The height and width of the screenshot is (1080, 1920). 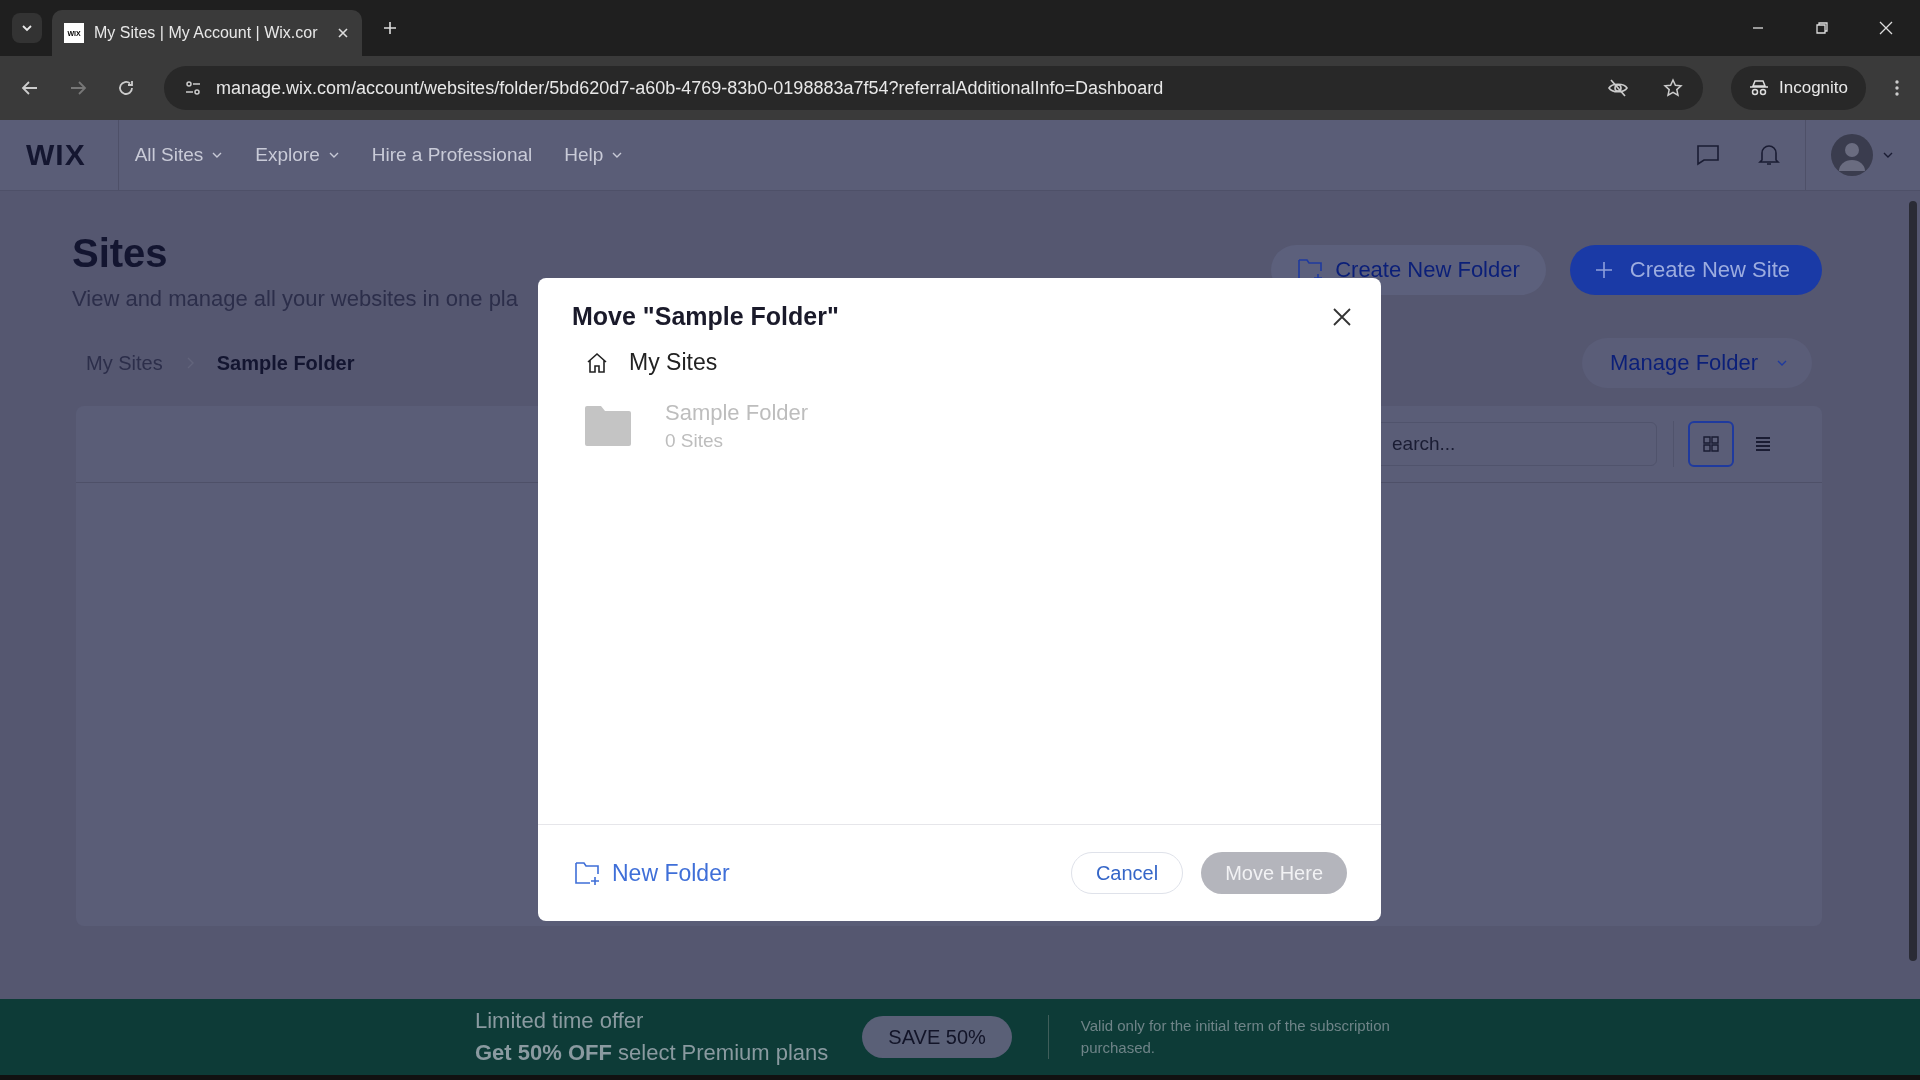 What do you see at coordinates (343, 33) in the screenshot?
I see `close-tab-icon` at bounding box center [343, 33].